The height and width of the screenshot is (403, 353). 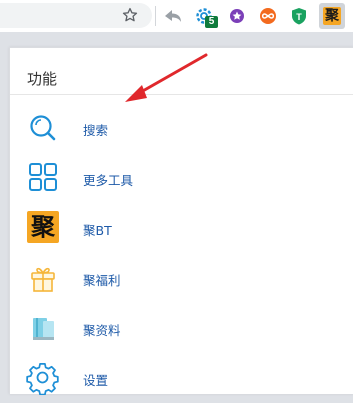 What do you see at coordinates (268, 16) in the screenshot?
I see `infinity-extension-icon` at bounding box center [268, 16].